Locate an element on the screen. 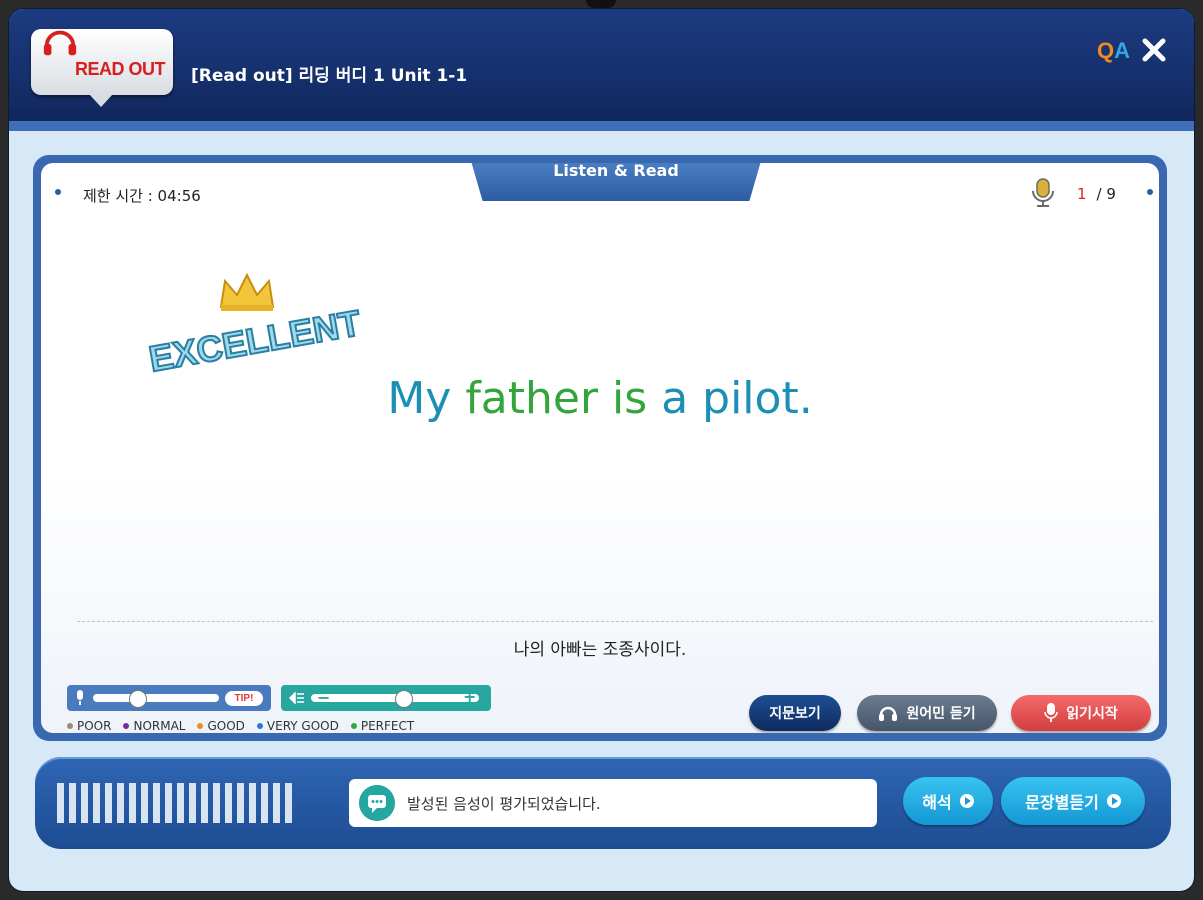 The width and height of the screenshot is (1203, 900). status-message-box: 발성된 음성이 평가되었습니다. is located at coordinates (613, 803).